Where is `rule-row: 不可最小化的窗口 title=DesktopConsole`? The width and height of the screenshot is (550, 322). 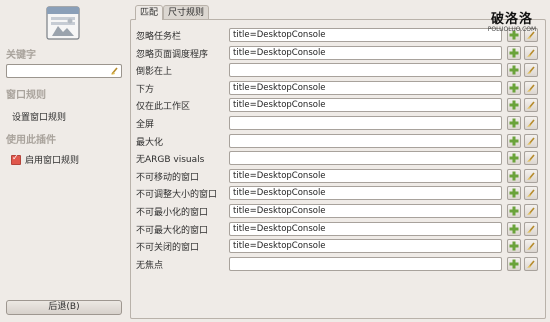 rule-row: 不可最小化的窗口 title=DesktopConsole is located at coordinates (341, 211).